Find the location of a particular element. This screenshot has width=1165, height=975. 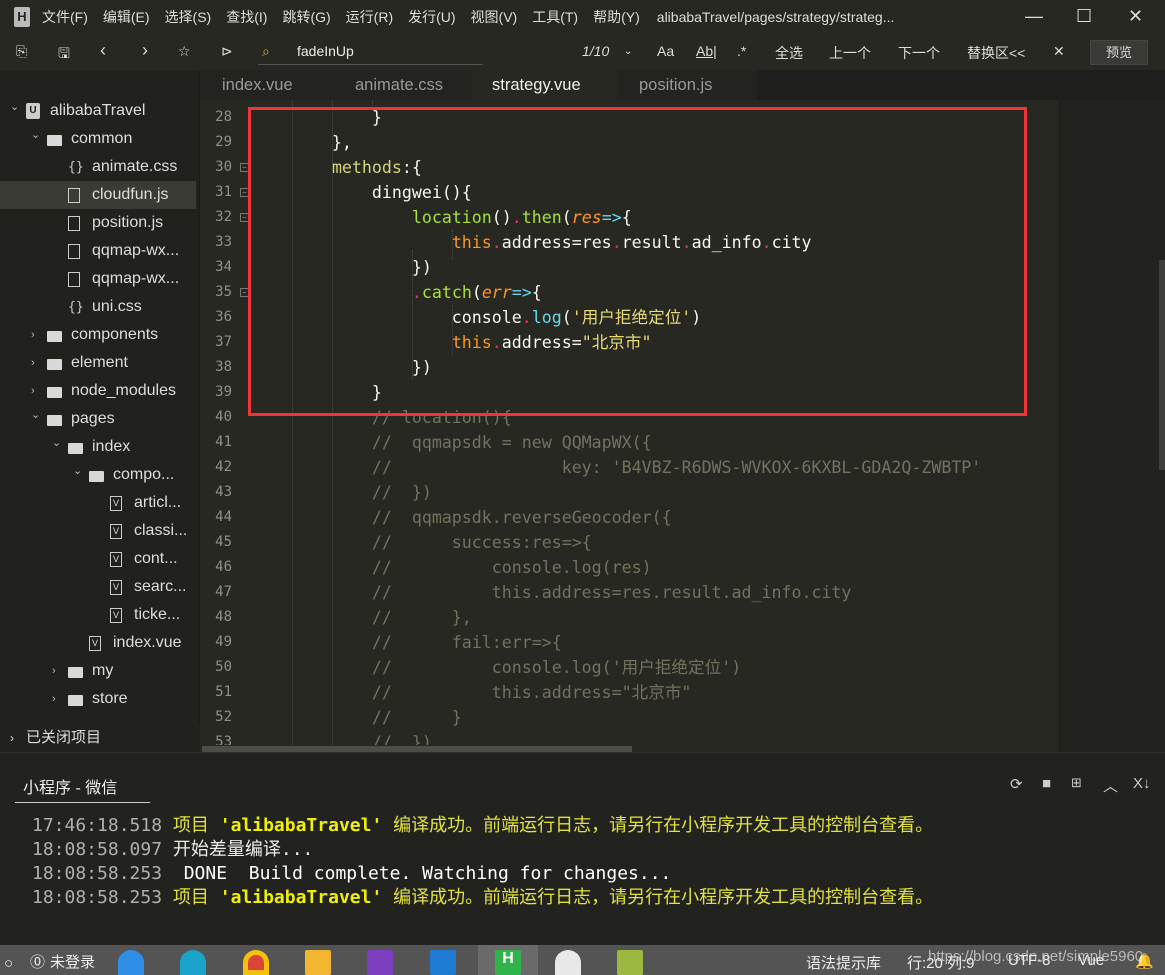

whole-word-toggle: Ab| is located at coordinates (706, 51).